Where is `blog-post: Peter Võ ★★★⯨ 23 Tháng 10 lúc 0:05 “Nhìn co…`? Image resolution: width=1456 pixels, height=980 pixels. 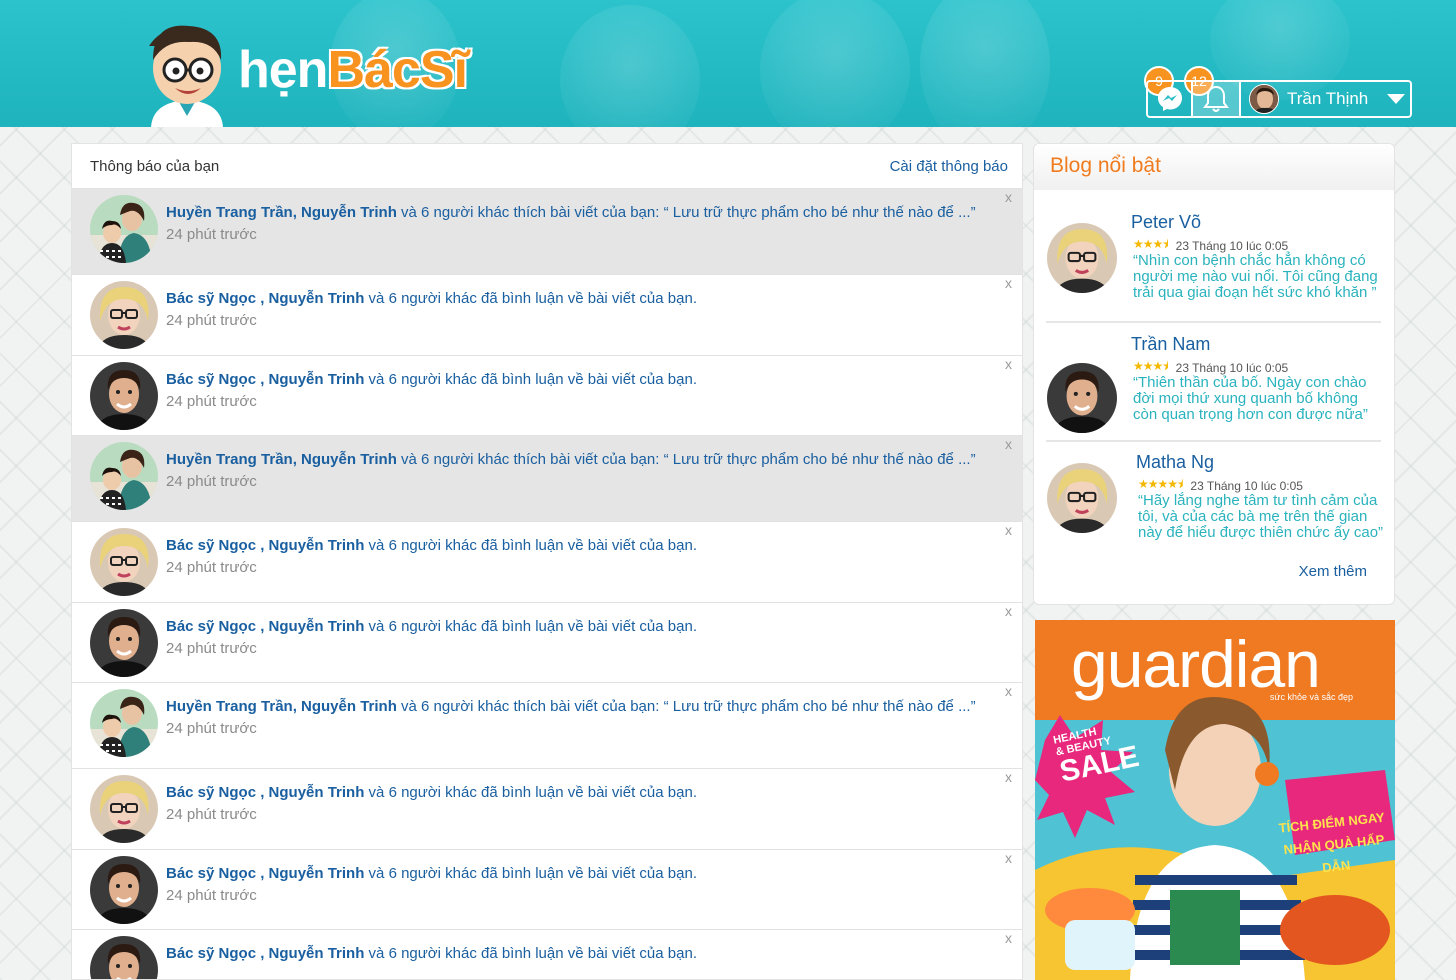
blog-post: Peter Võ ★★★⯨ 23 Tháng 10 lúc 0:05 “Nhìn co… is located at coordinates (1213, 267).